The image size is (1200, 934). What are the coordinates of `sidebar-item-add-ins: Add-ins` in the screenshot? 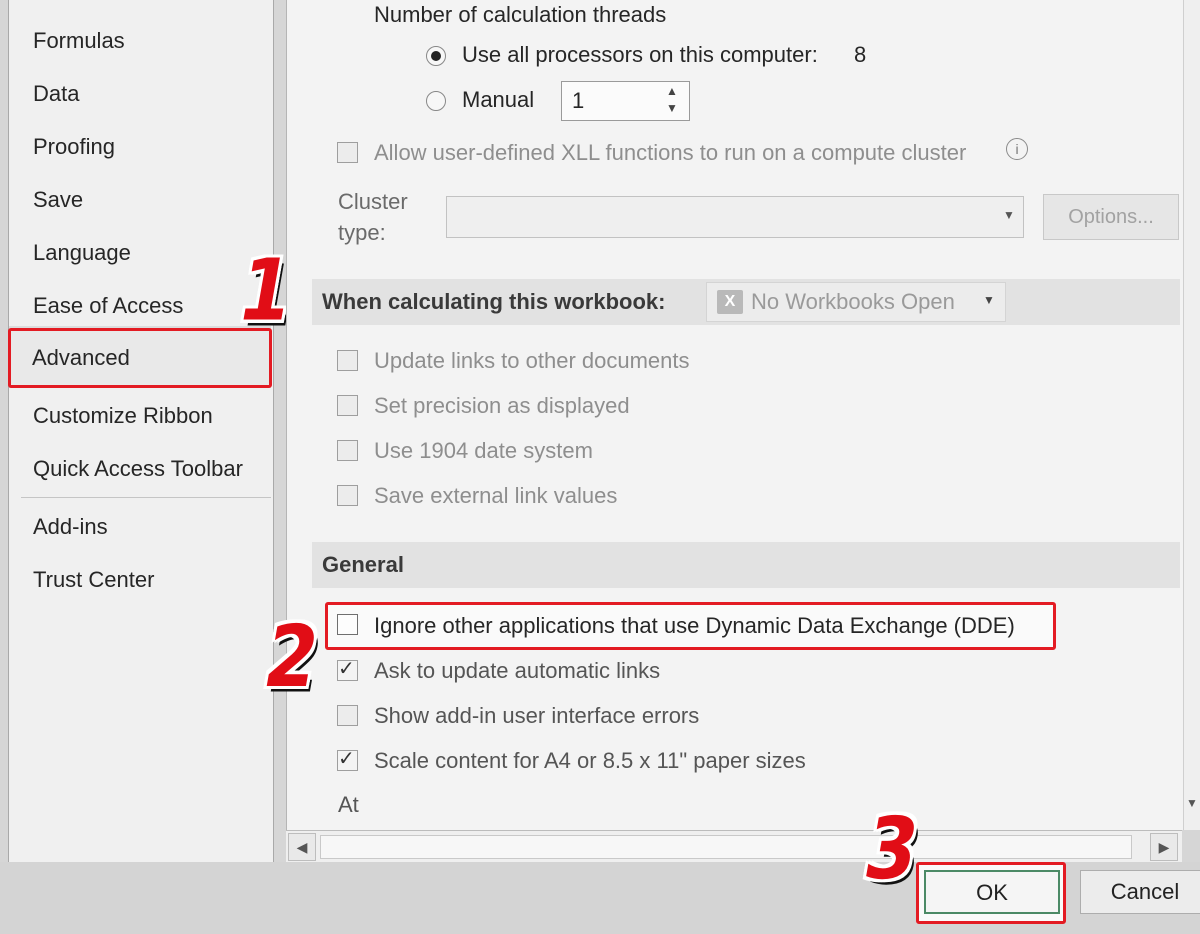 It's located at (70, 527).